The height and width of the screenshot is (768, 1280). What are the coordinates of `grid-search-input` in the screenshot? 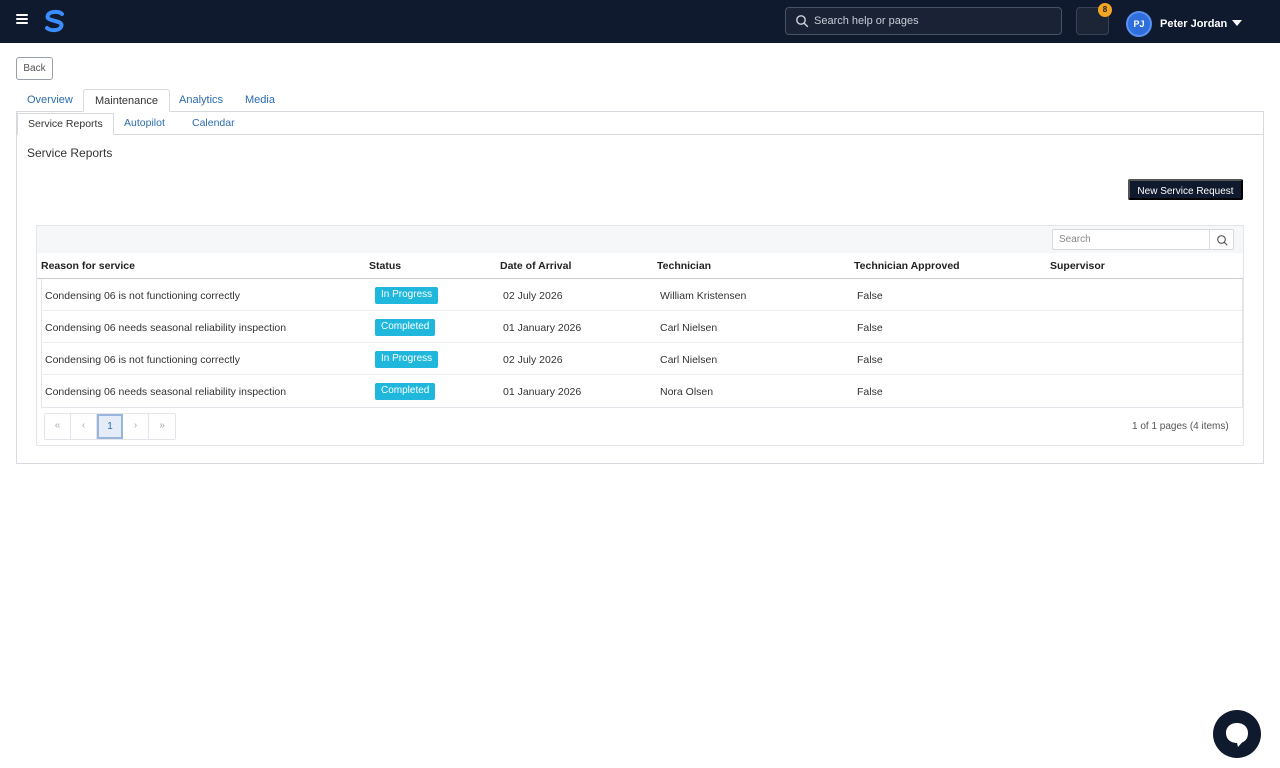 It's located at (1128, 239).